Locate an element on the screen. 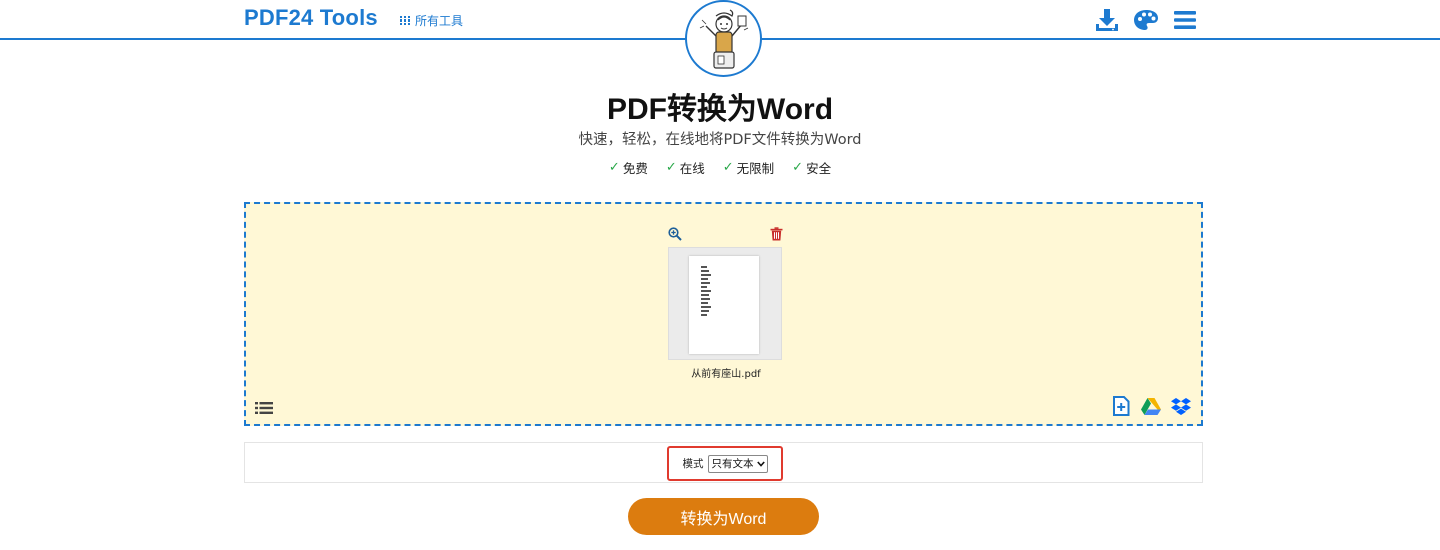 This screenshot has width=1440, height=550. file-thumbnail is located at coordinates (725, 303).